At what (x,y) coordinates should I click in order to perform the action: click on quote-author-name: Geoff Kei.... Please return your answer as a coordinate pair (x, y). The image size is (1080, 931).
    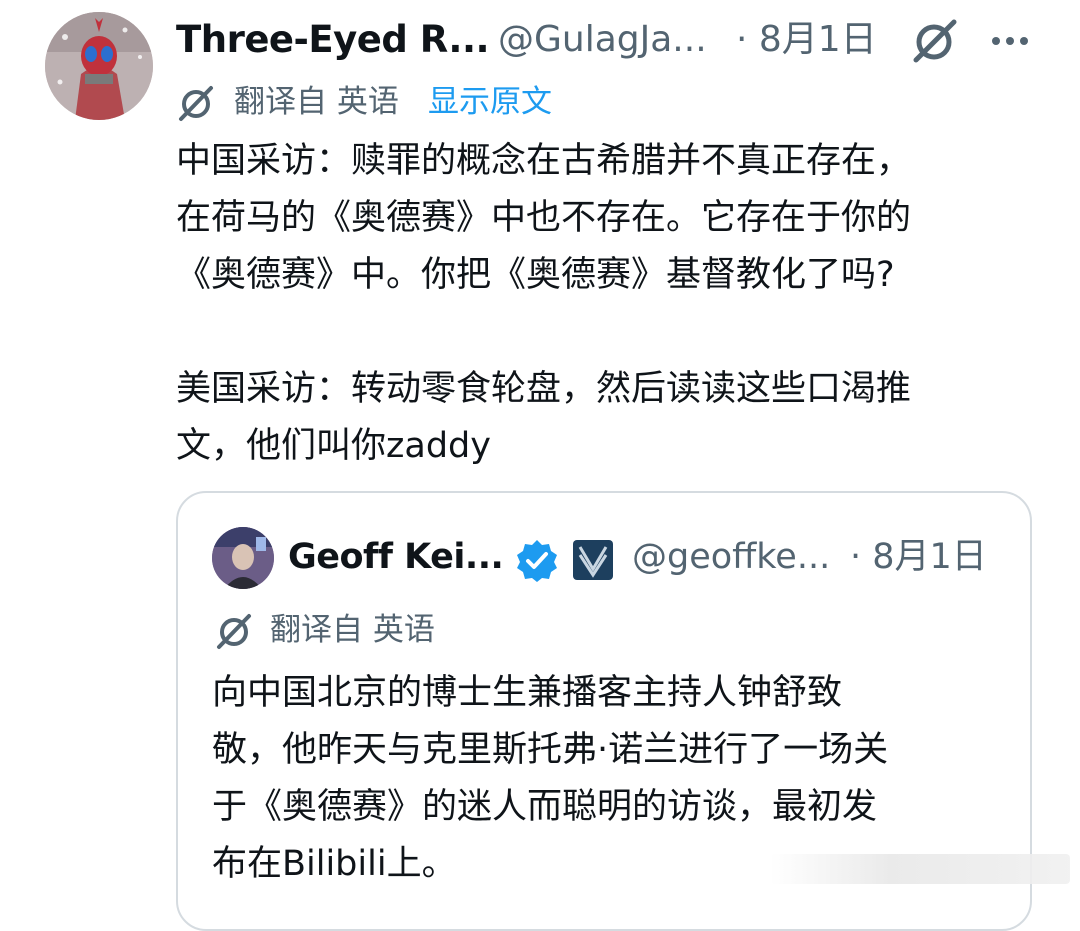
    Looking at the image, I should click on (396, 557).